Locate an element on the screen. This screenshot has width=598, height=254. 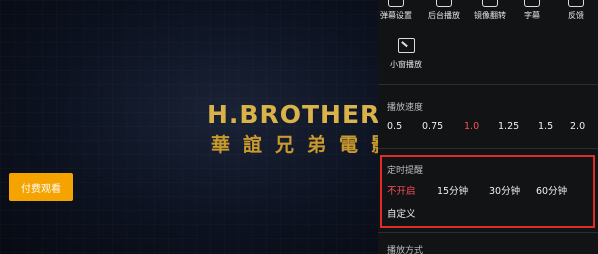
background-play-label: 后台播放 is located at coordinates (444, 15).